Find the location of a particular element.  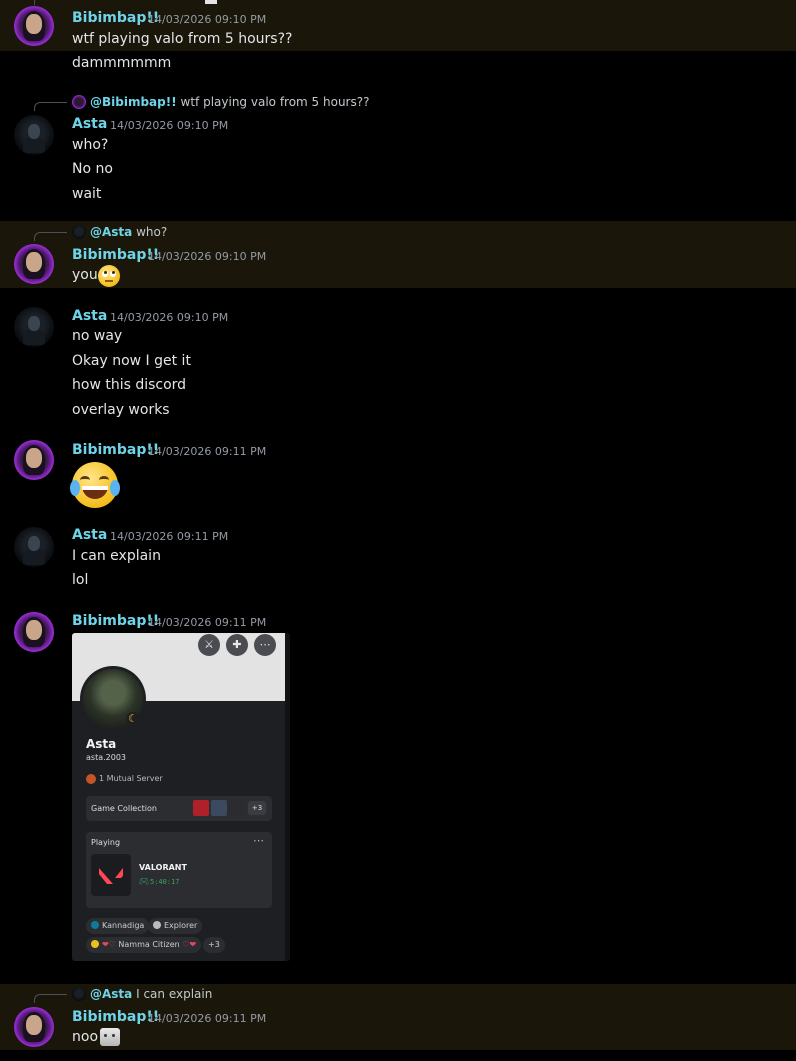

elapsed-time: 5:40:17 is located at coordinates (165, 882).